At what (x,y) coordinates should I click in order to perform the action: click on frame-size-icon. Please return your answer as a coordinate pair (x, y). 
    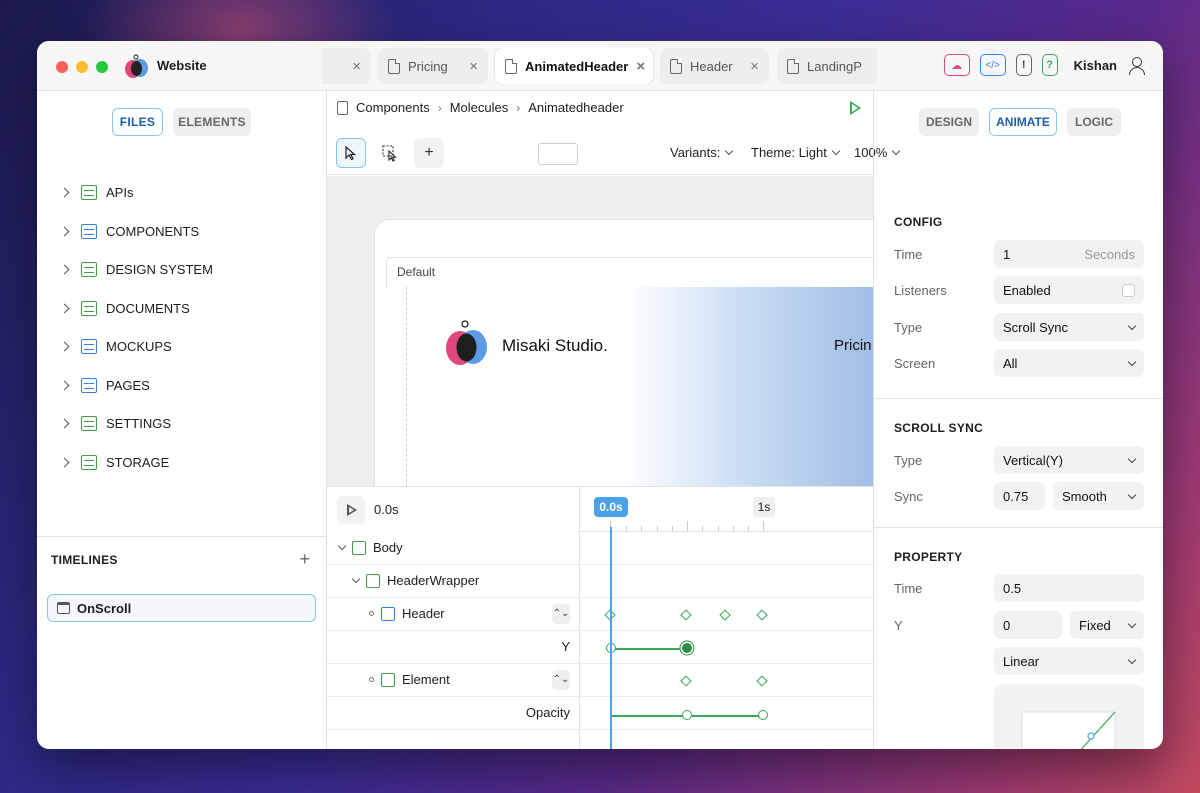
    Looking at the image, I should click on (558, 154).